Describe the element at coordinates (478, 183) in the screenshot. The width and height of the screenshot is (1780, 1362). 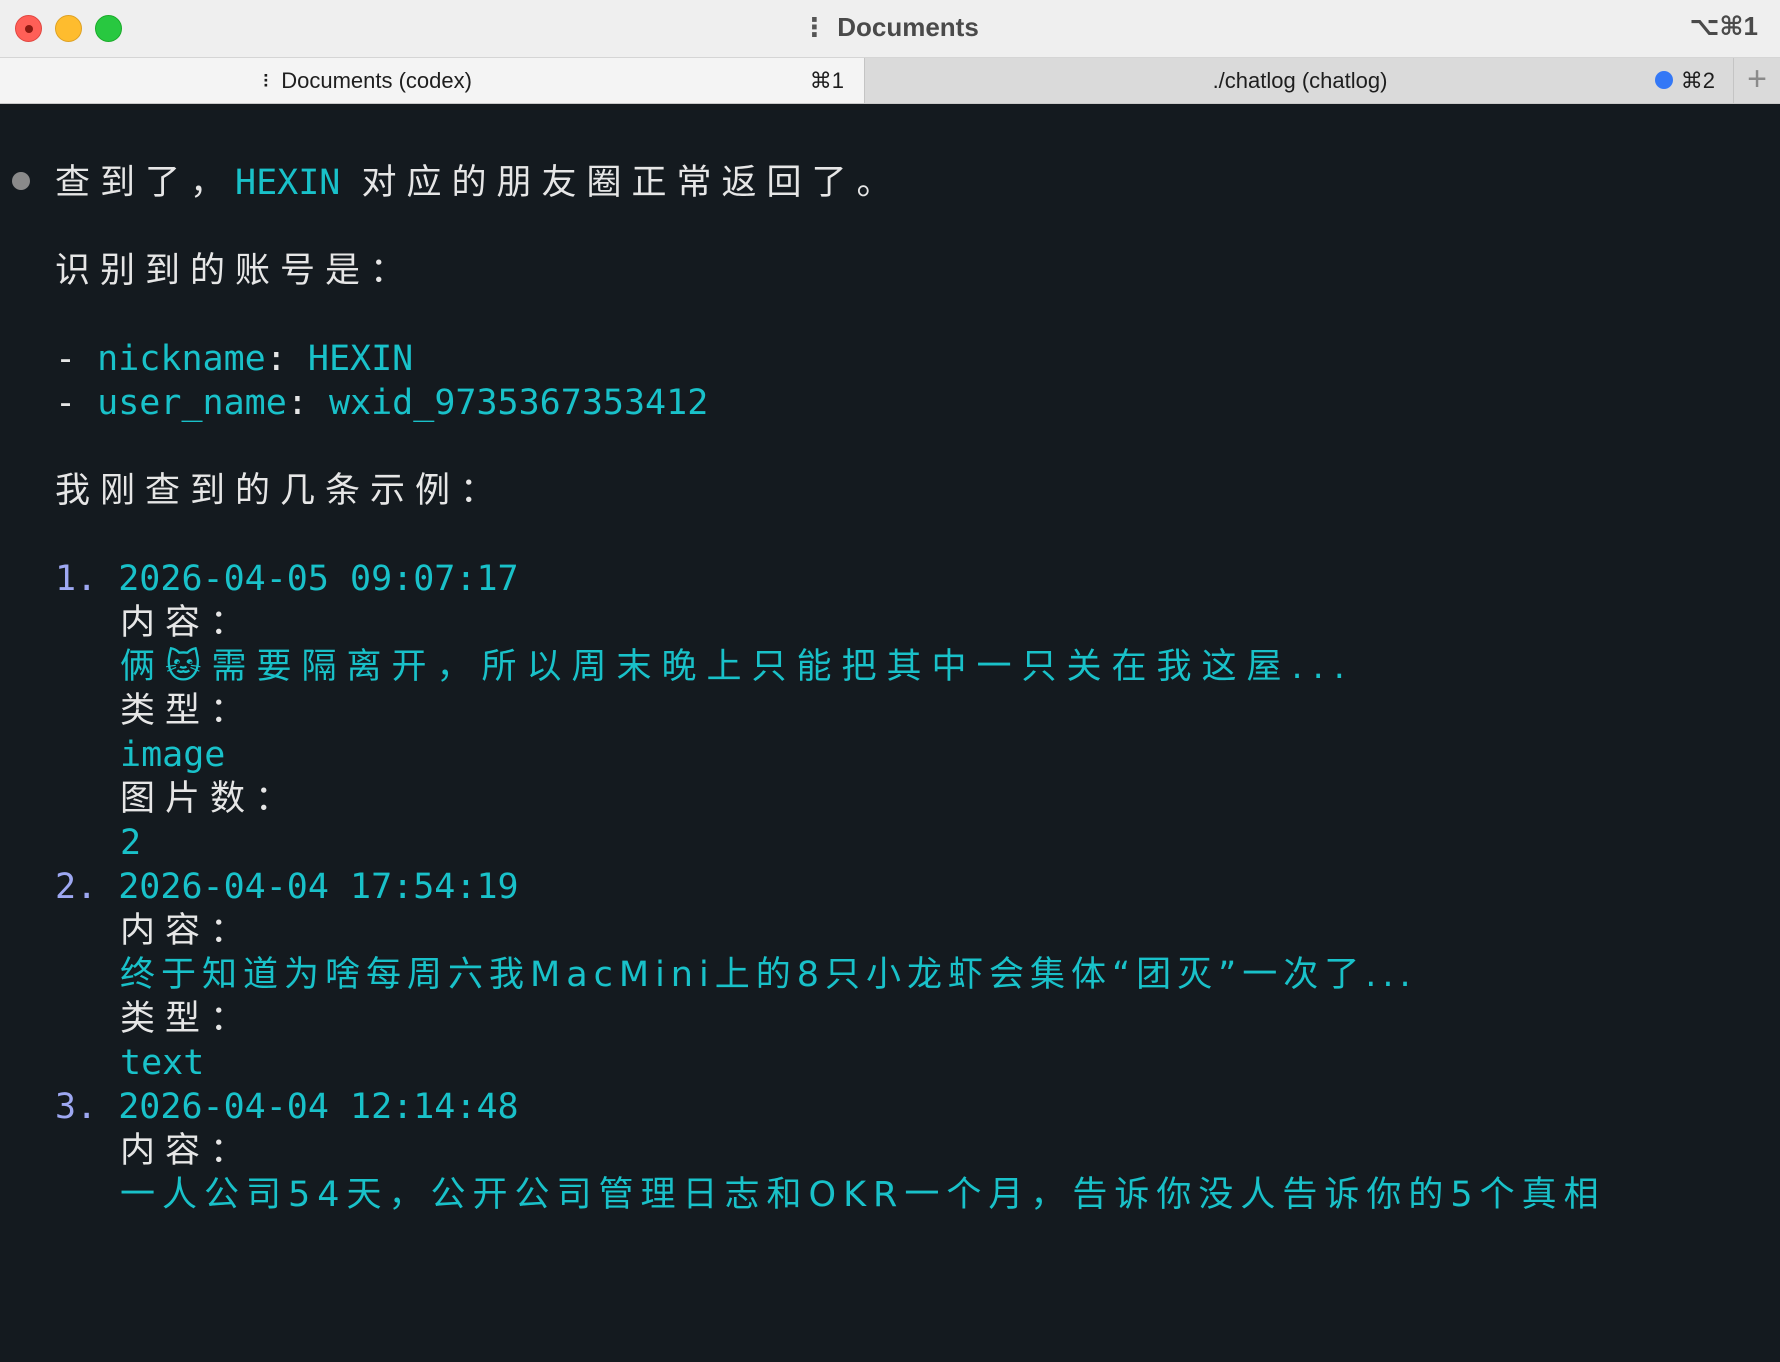
I see `intro-line: 查到了，HEXIN 对应的朋友圈正常返回了。` at that location.